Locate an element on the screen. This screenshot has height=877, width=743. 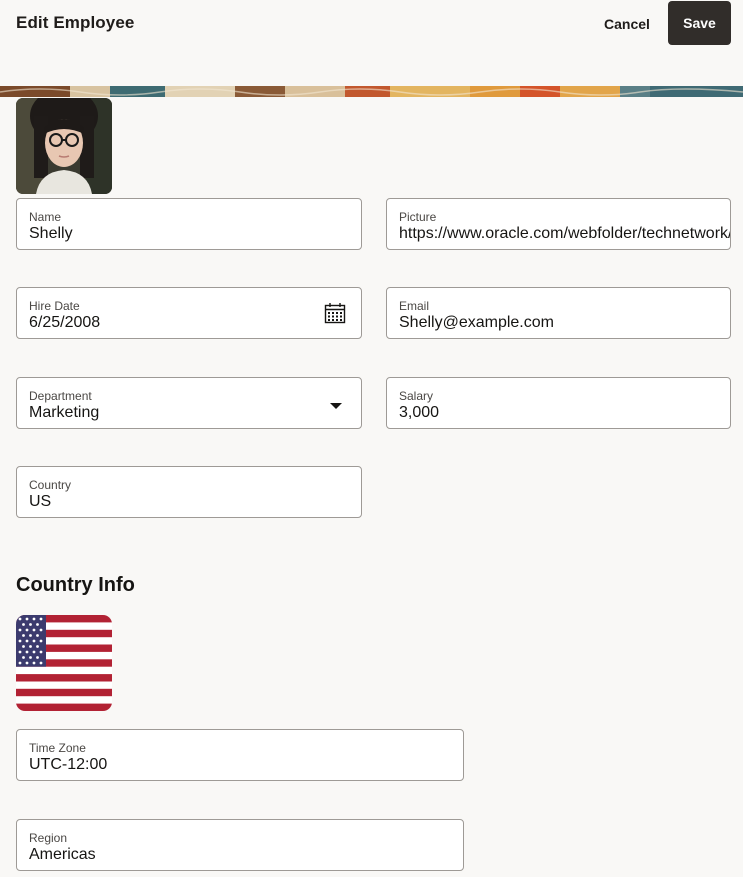
salary-label: Salary is located at coordinates (416, 396).